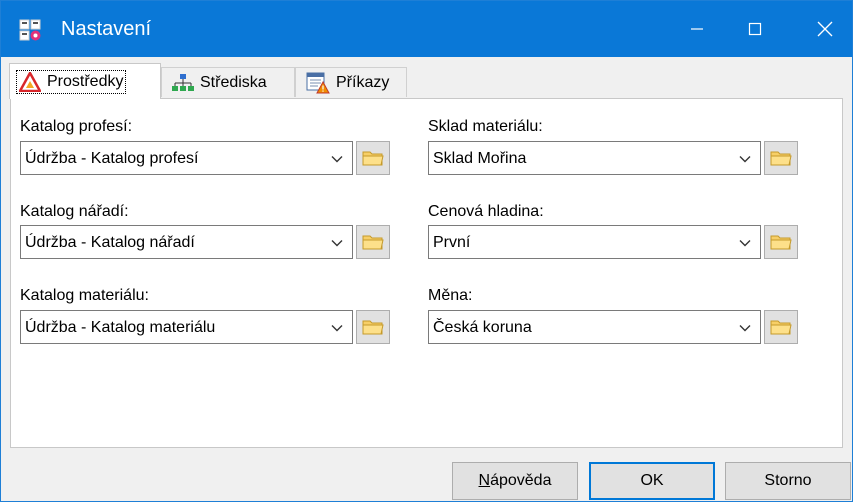 Image resolution: width=853 pixels, height=502 pixels. I want to click on katalog-materialu-combo: Údržba - Katalog materiálu, so click(186, 327).